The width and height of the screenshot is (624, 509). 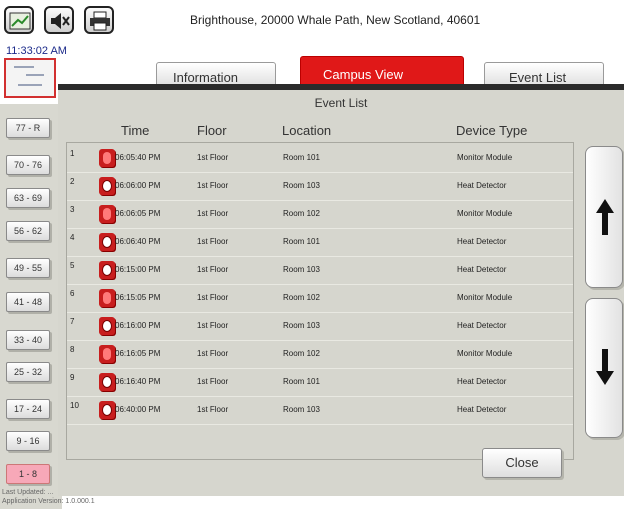 I want to click on print-button, so click(x=99, y=20).